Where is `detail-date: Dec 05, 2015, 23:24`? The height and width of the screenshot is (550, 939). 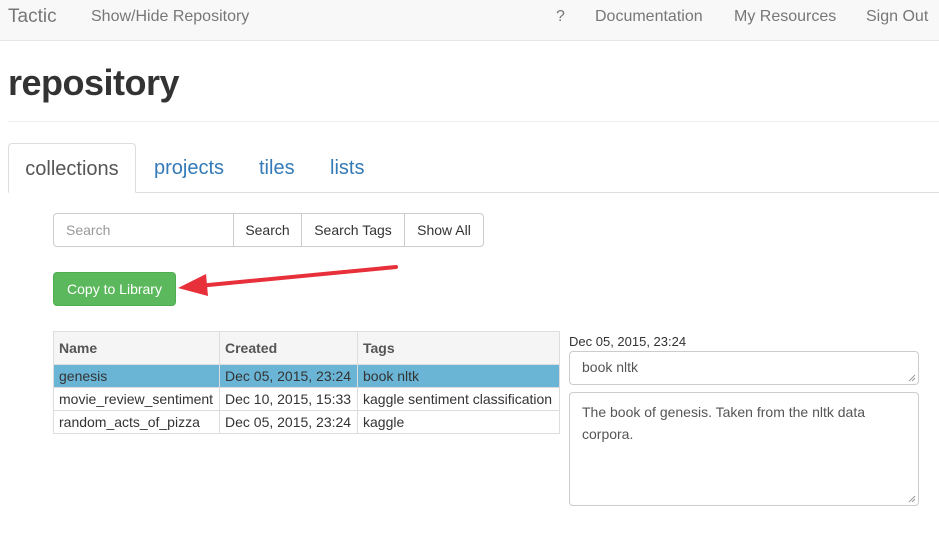 detail-date: Dec 05, 2015, 23:24 is located at coordinates (628, 341).